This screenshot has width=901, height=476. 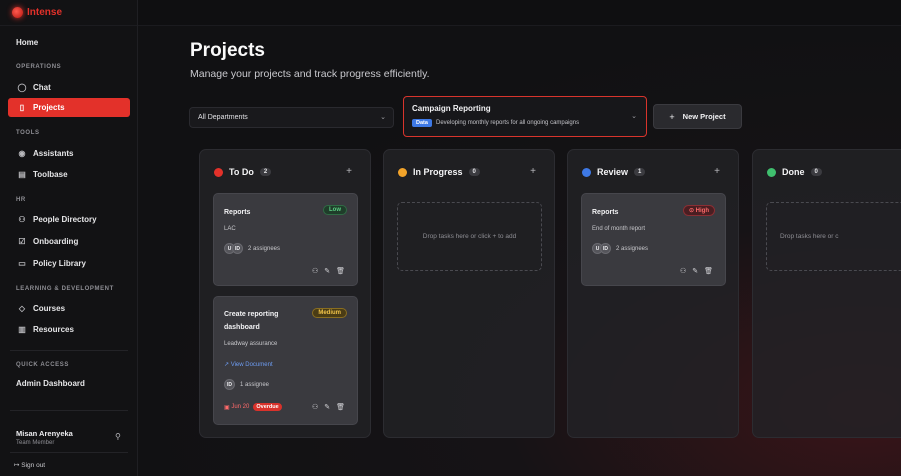 I want to click on logo: Intense, so click(x=68, y=13).